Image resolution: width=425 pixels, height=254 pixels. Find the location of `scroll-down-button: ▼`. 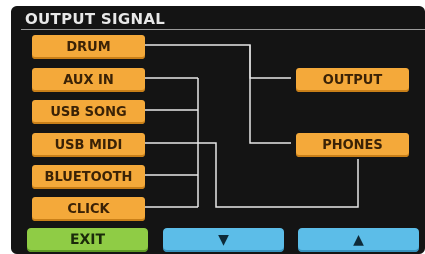

scroll-down-button: ▼ is located at coordinates (223, 240).